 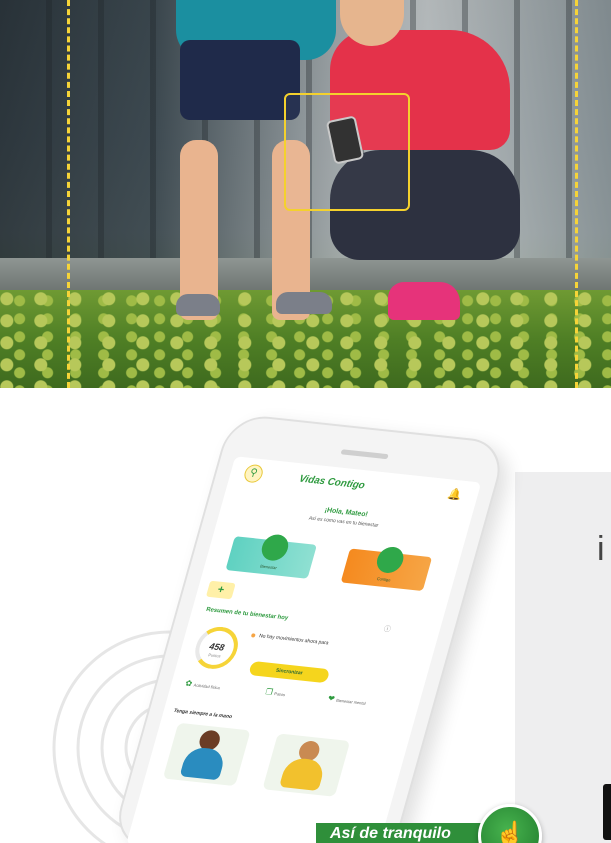 I want to click on search-icon: ⚲, so click(x=253, y=473).